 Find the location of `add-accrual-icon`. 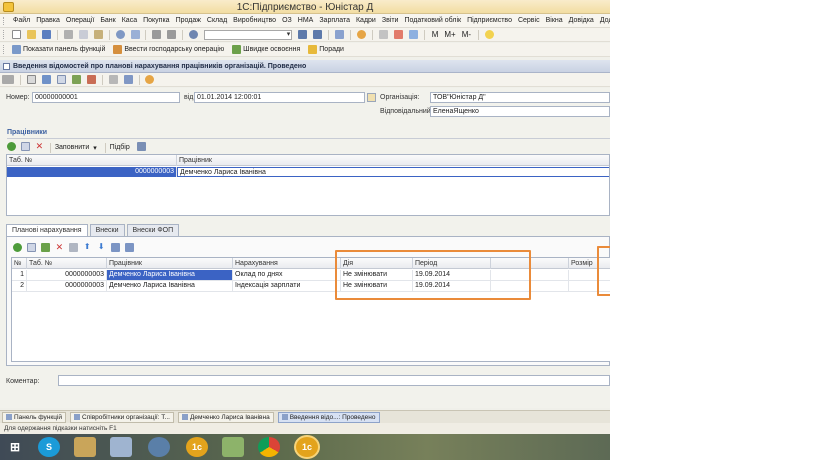

add-accrual-icon is located at coordinates (17, 247).